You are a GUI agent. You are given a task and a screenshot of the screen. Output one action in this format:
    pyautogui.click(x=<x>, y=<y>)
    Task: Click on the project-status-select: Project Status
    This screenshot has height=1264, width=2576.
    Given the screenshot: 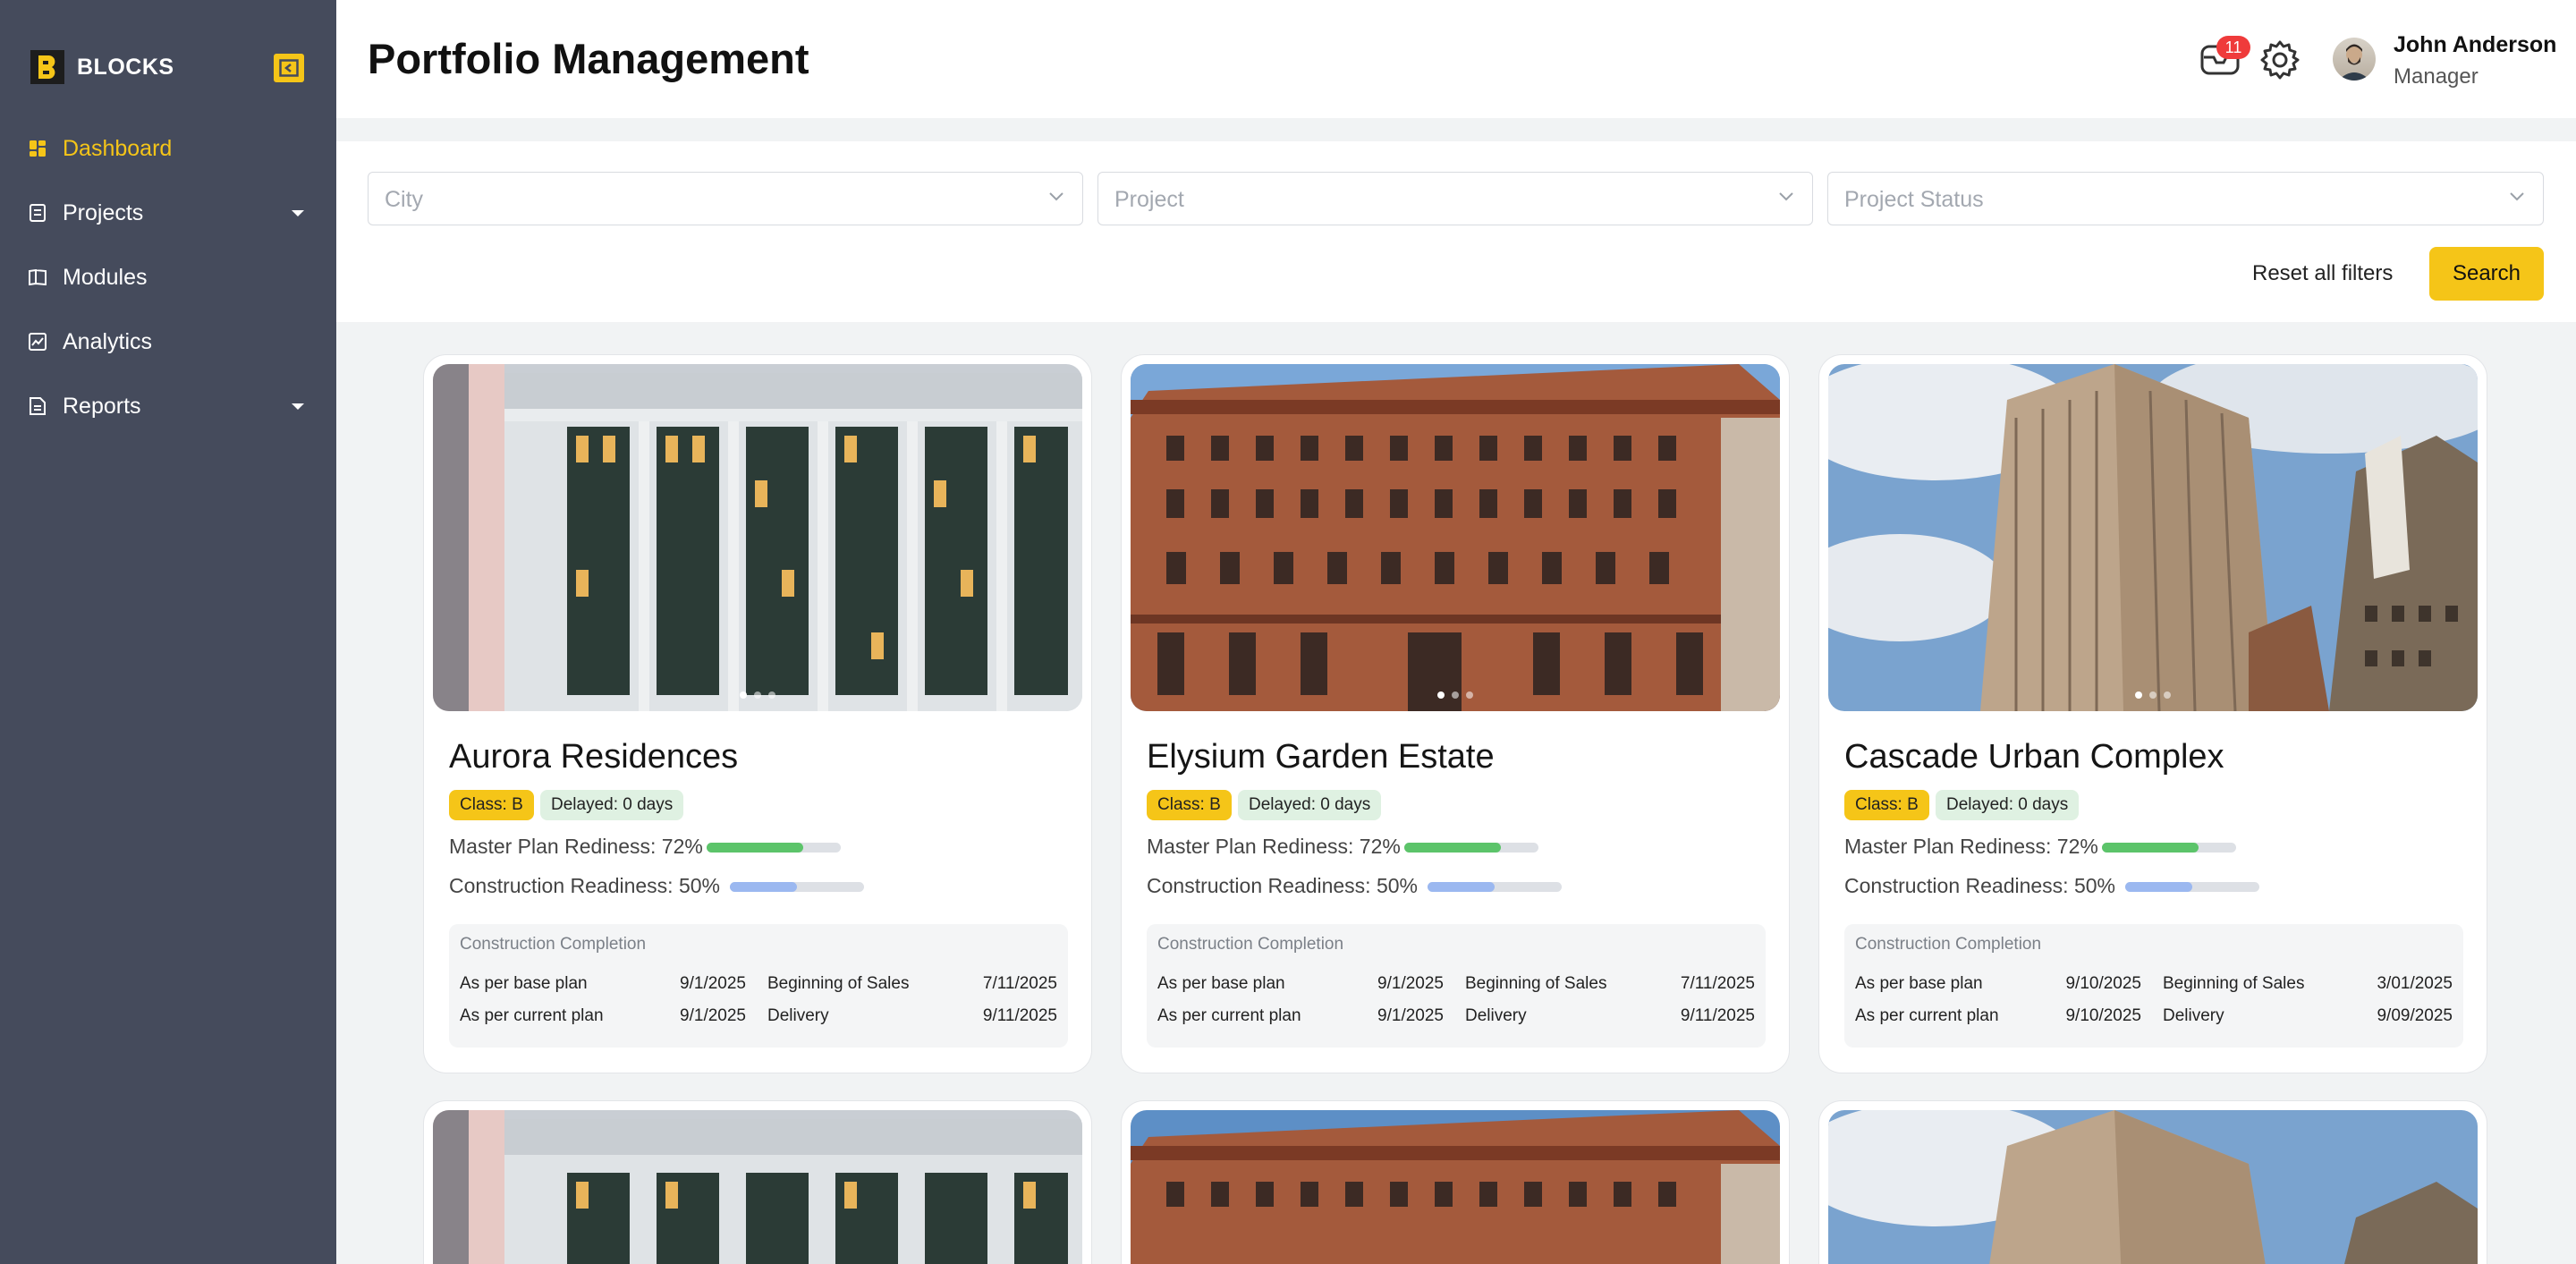 What is the action you would take?
    pyautogui.click(x=2185, y=198)
    